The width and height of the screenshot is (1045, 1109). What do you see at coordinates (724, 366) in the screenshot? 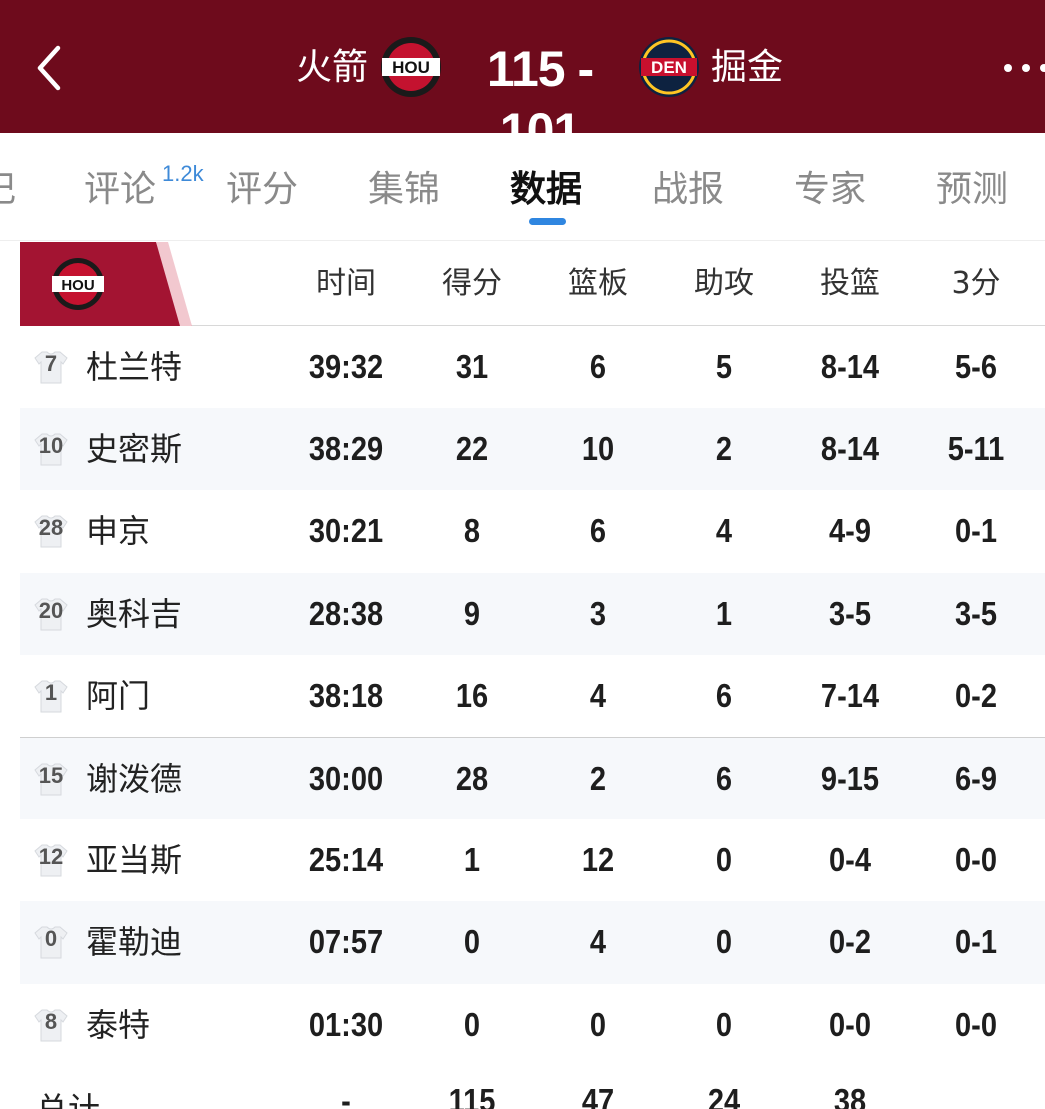
I see `stat-cell-assists: 5` at bounding box center [724, 366].